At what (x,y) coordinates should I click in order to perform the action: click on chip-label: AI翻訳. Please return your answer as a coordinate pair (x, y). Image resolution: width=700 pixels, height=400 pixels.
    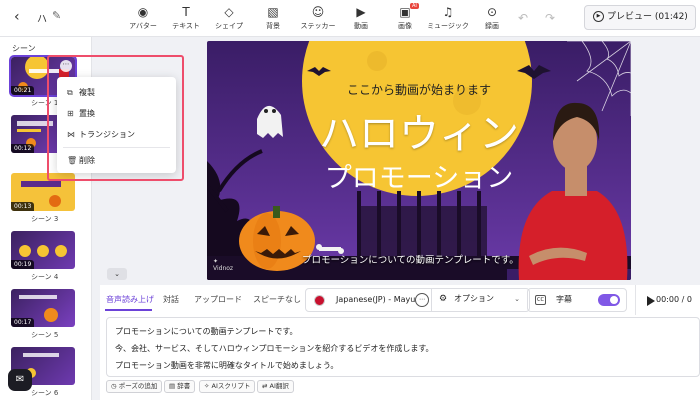
    Looking at the image, I should click on (279, 386).